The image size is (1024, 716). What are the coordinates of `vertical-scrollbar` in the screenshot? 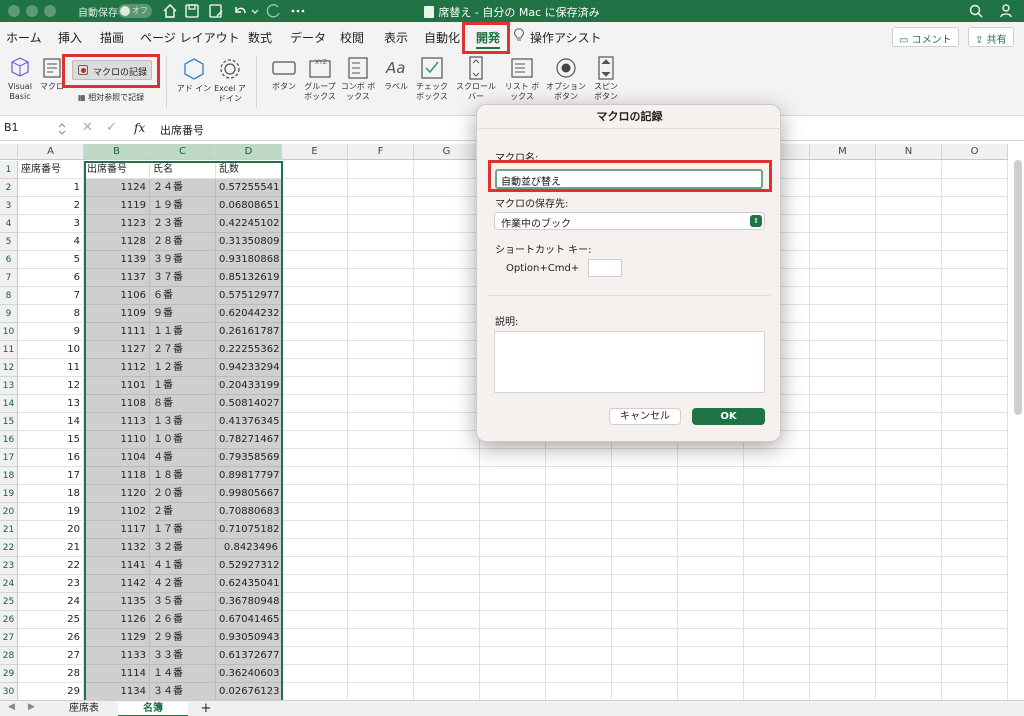 It's located at (1018, 287).